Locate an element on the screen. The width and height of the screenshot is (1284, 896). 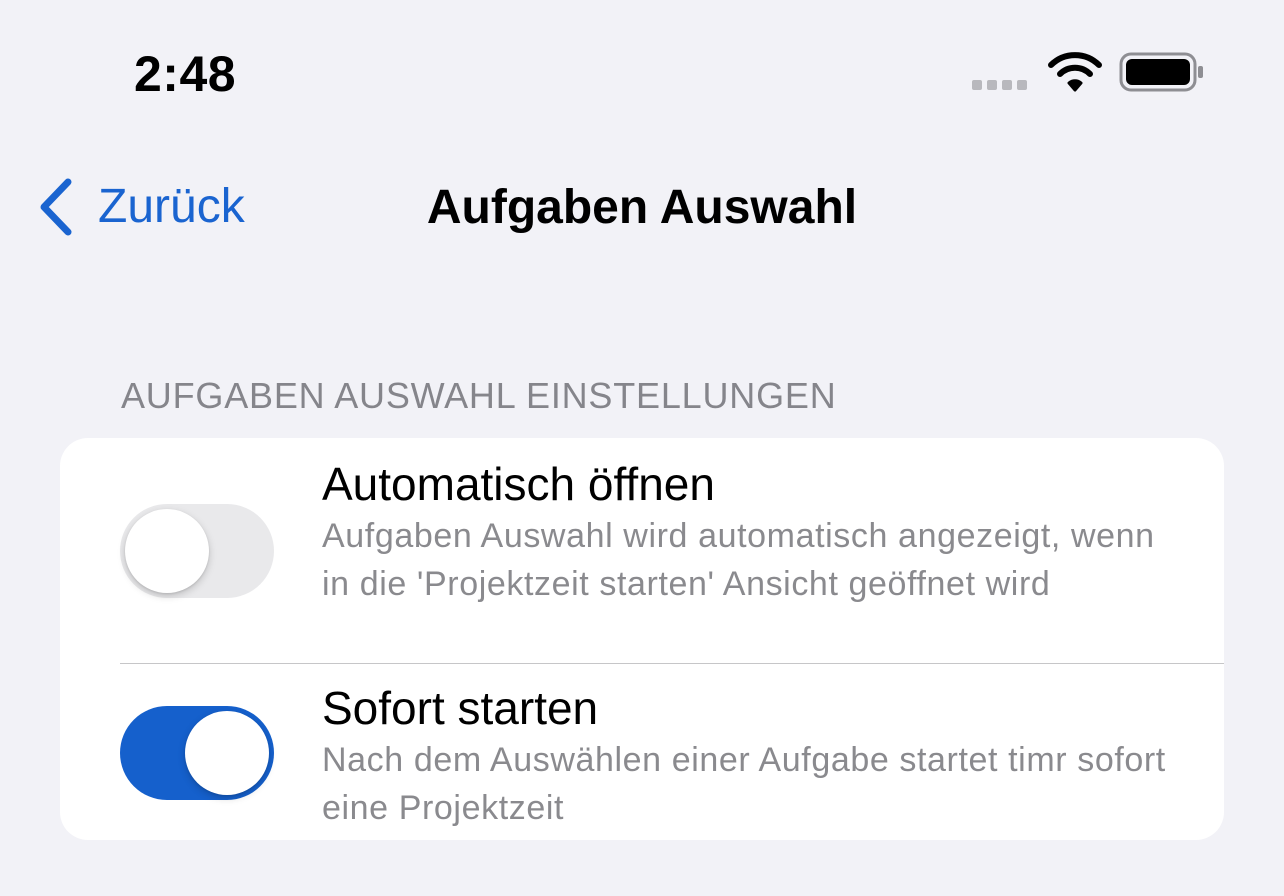
section-header: AUFGABEN AUSWAHL EINSTELLUNGEN is located at coordinates (479, 395).